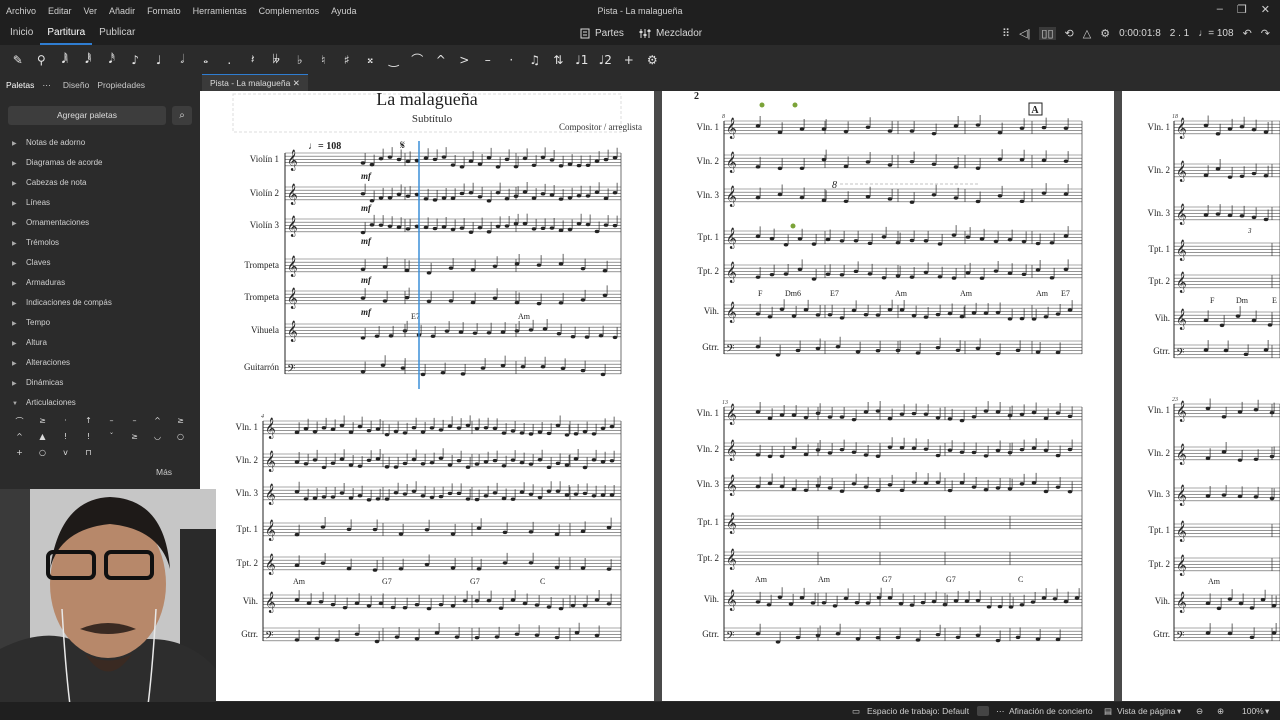 The height and width of the screenshot is (720, 1280). I want to click on articulation-cell: ·, so click(65, 424).